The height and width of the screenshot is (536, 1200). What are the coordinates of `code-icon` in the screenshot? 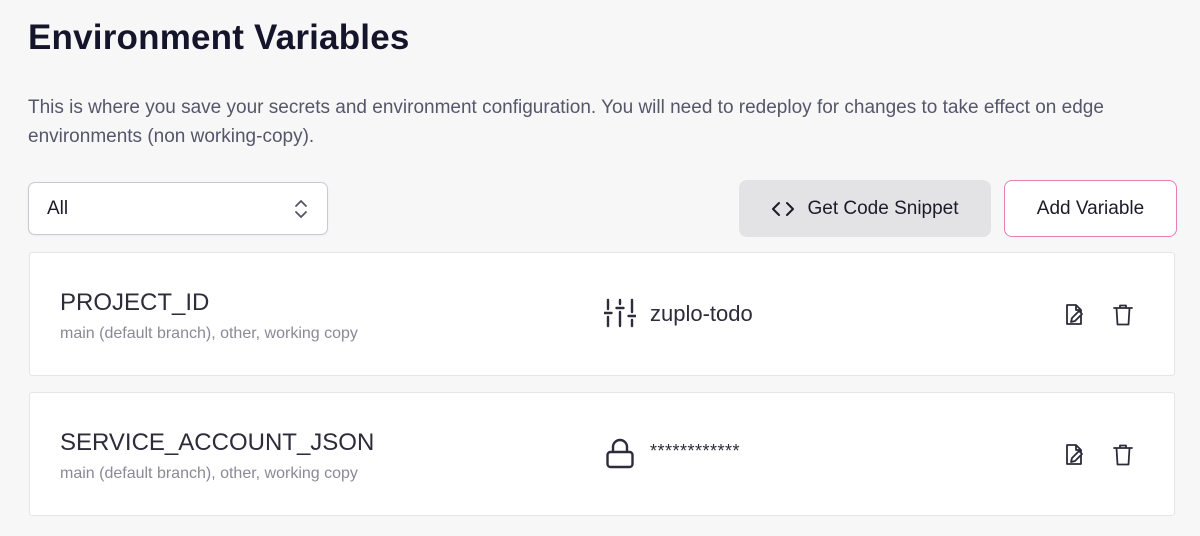 It's located at (783, 208).